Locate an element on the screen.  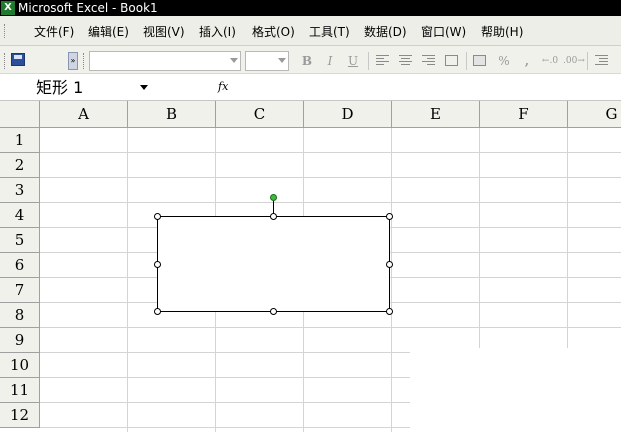
row-header-11: 11 is located at coordinates (20, 390).